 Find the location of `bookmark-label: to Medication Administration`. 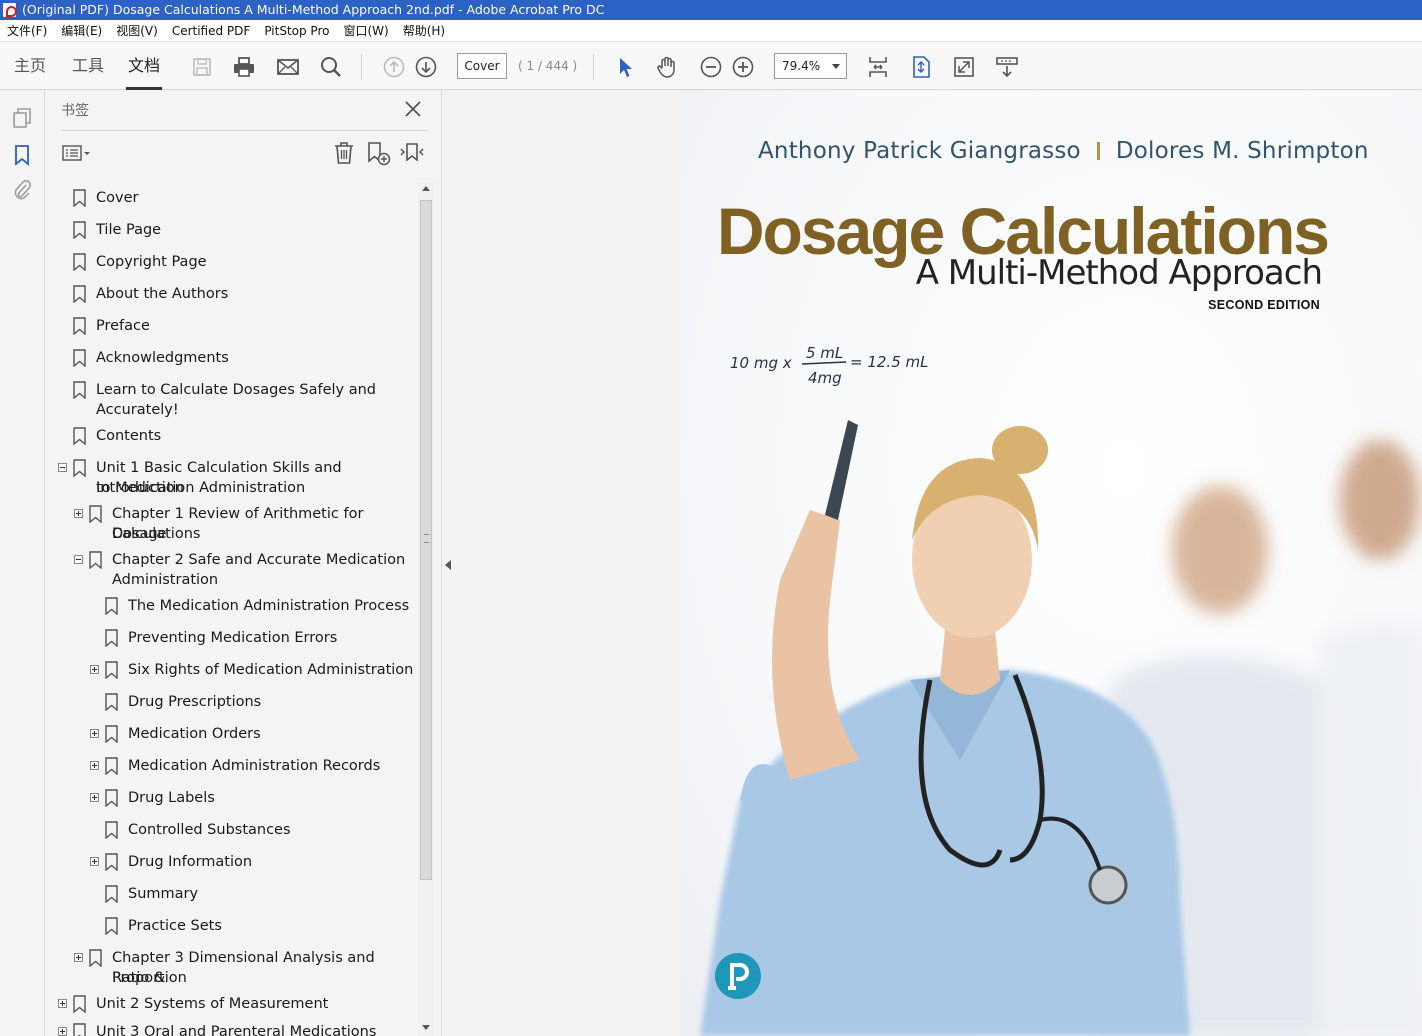

bookmark-label: to Medication Administration is located at coordinates (201, 488).